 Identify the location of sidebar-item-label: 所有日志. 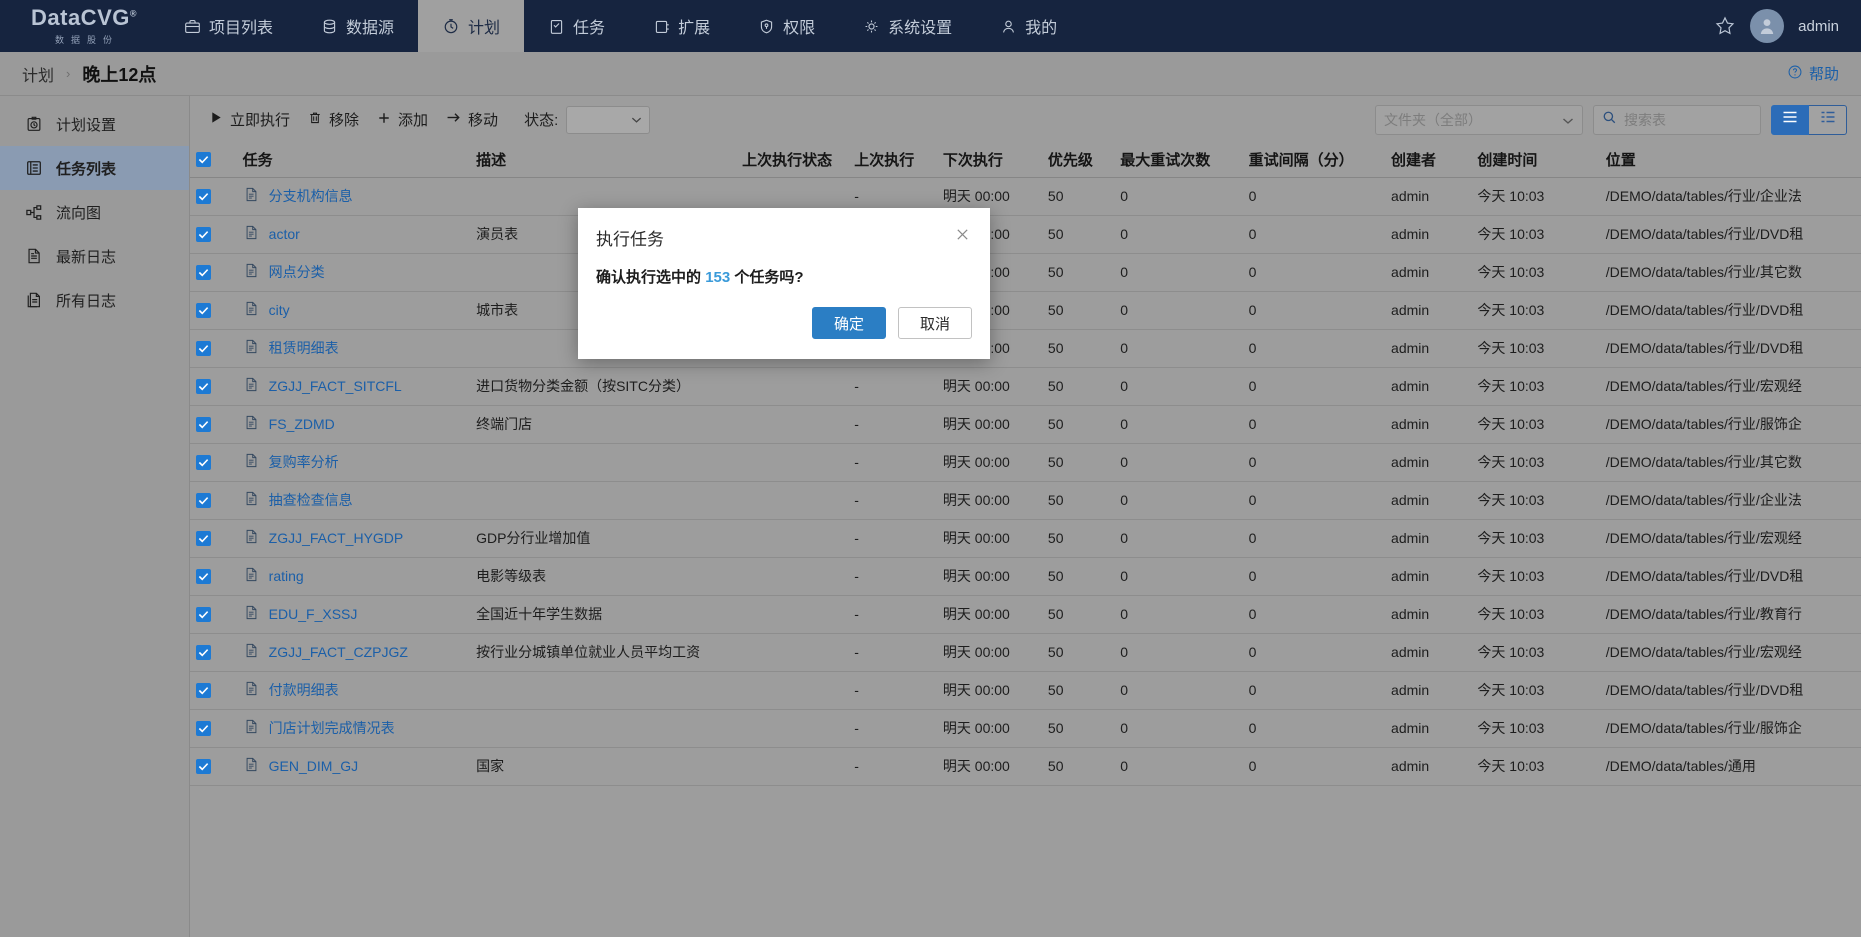
(86, 301).